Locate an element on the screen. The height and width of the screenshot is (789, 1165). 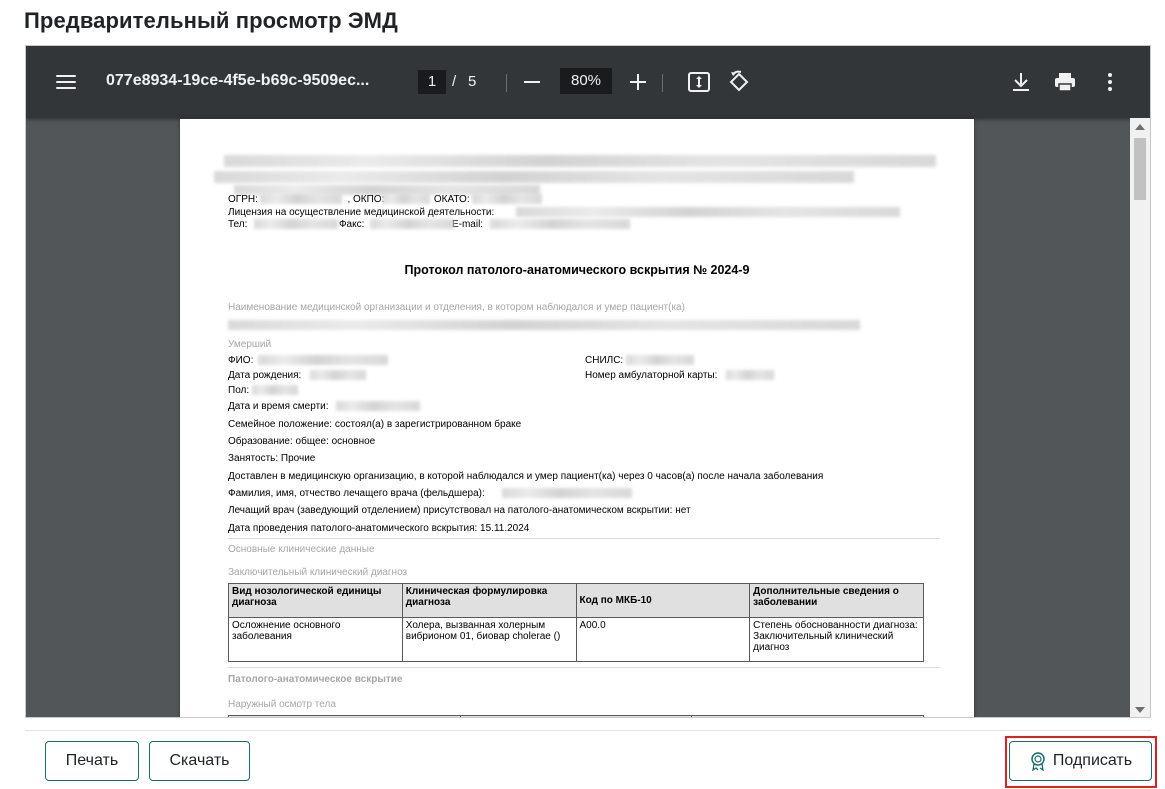
table-header: Дополнительные сведения о заболевании is located at coordinates (836, 600).